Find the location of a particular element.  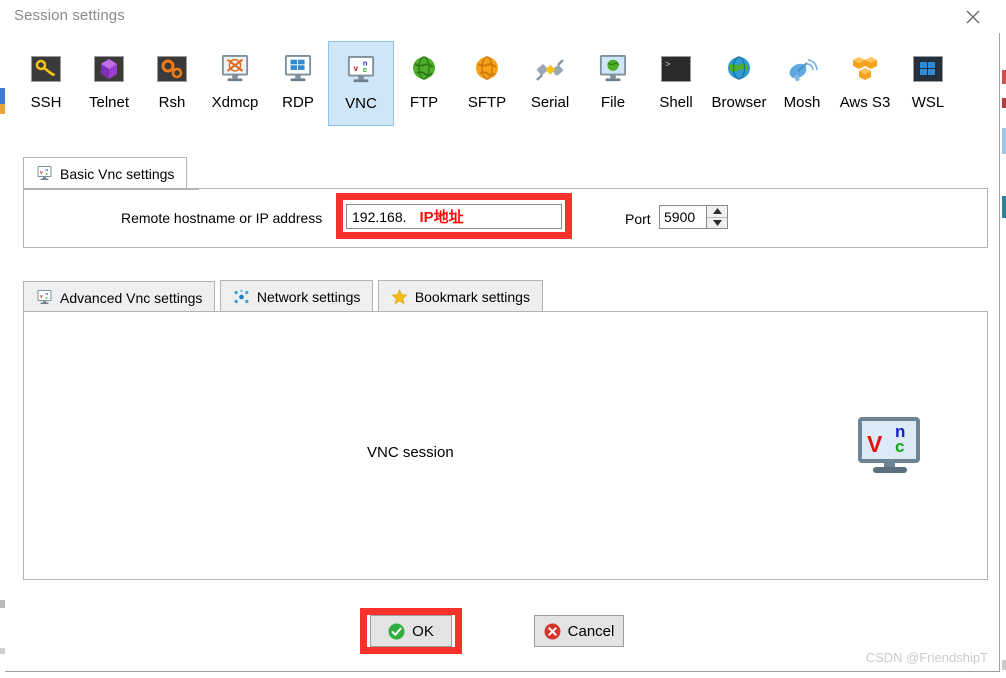

network-nodes-icon is located at coordinates (241, 296).